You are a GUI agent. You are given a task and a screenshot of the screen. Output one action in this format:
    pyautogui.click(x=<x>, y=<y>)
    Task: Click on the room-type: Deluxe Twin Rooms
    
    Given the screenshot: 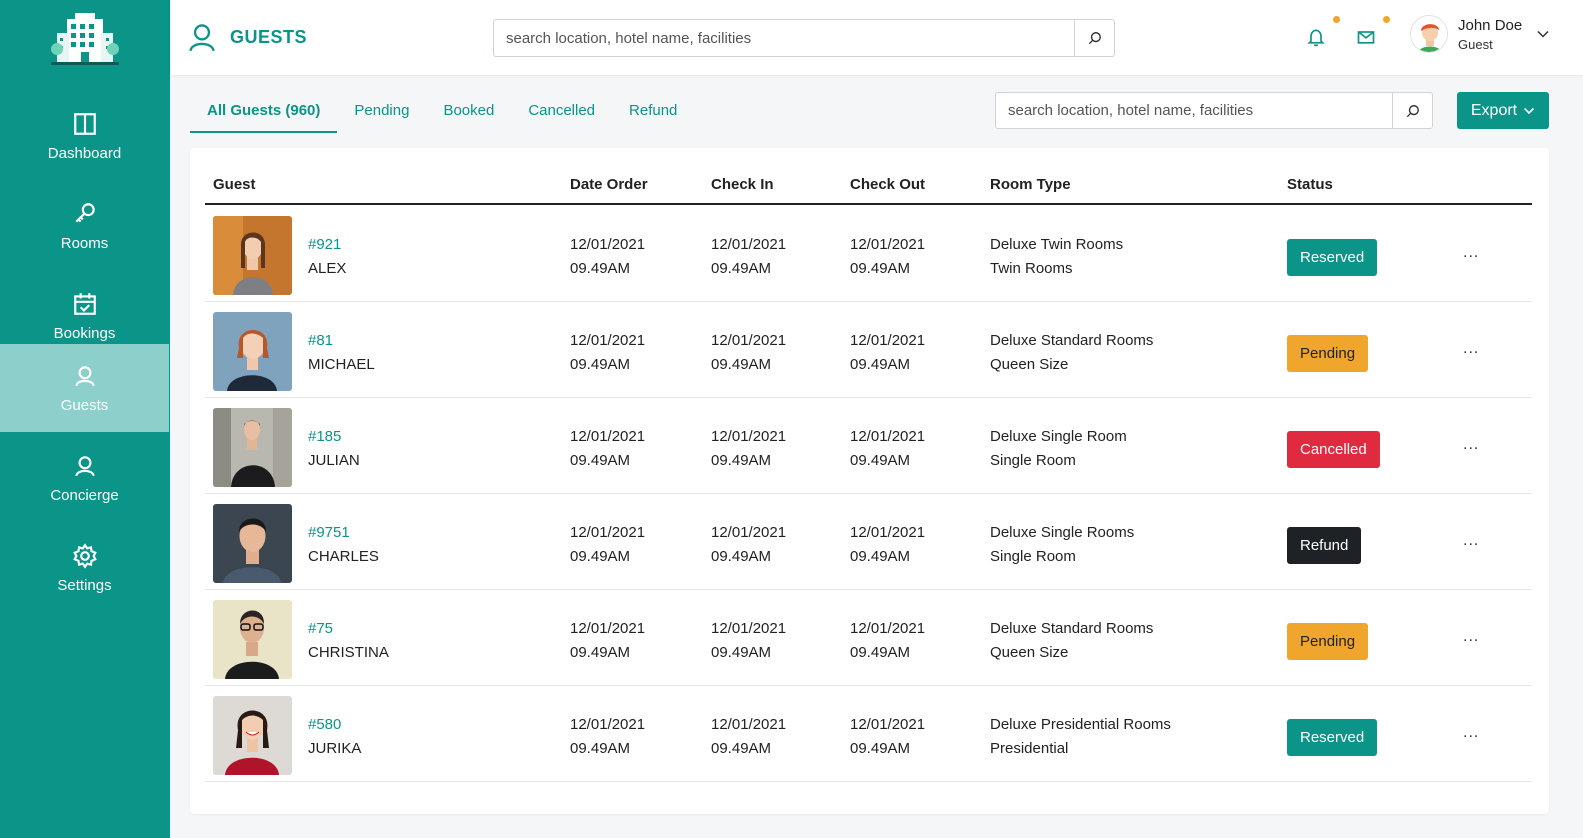 What is the action you would take?
    pyautogui.click(x=1057, y=244)
    